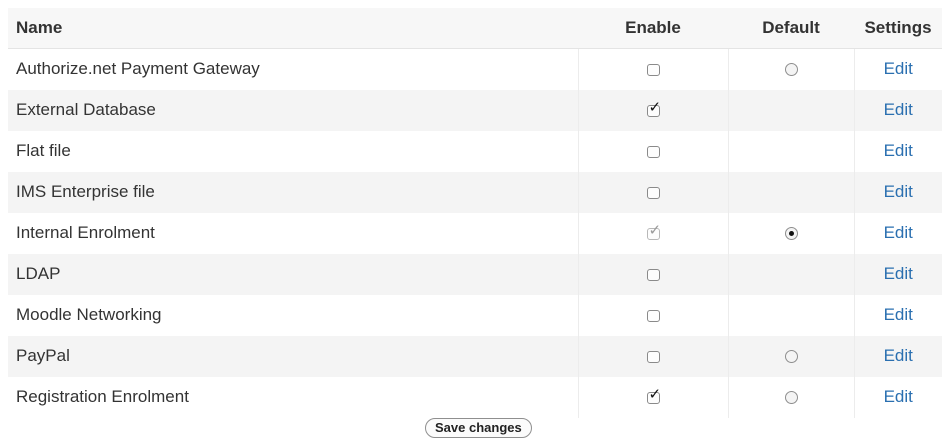  Describe the element at coordinates (102, 396) in the screenshot. I see `plugin-name: Registration Enrolment` at that location.